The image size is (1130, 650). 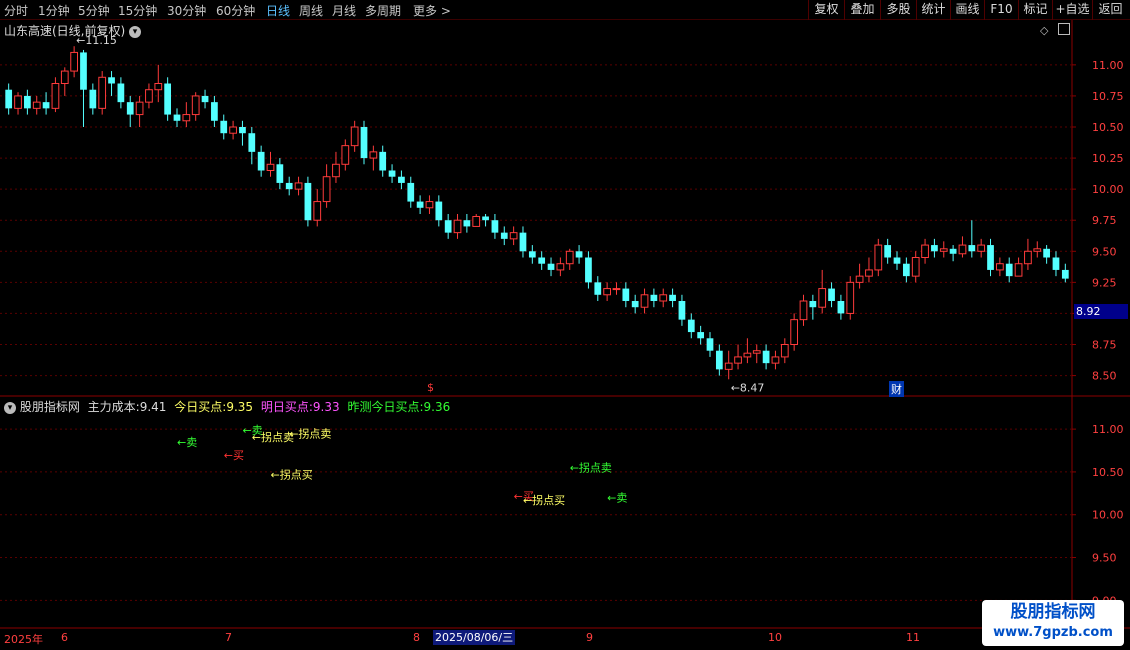 What do you see at coordinates (49, 407) in the screenshot?
I see `indicator-name: 股朋指标网` at bounding box center [49, 407].